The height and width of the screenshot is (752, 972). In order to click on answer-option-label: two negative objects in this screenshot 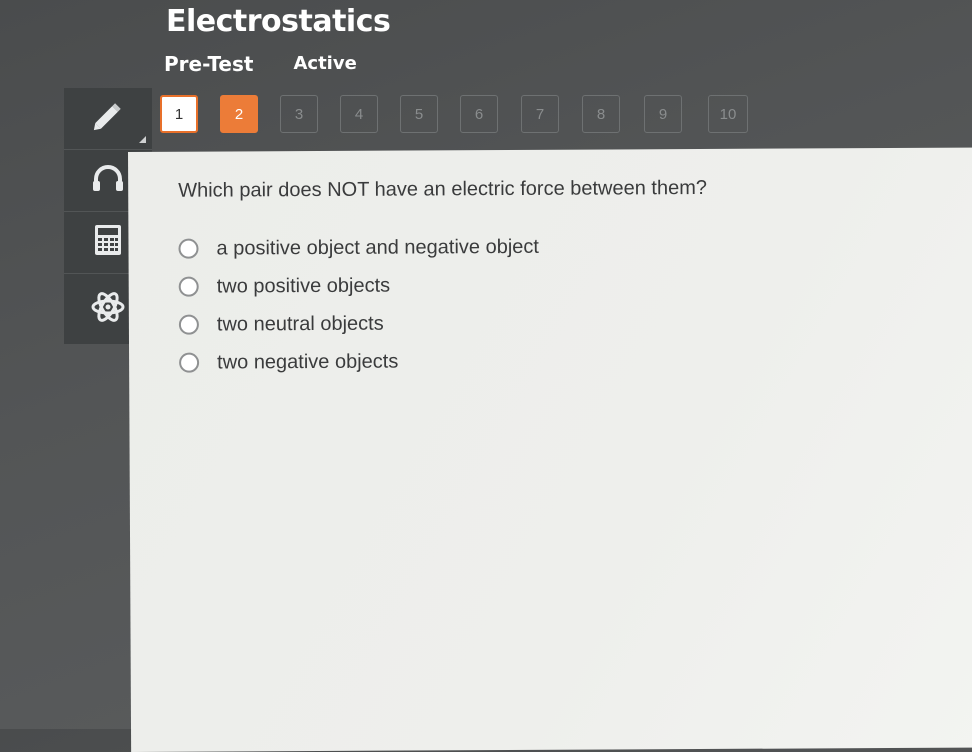, I will do `click(308, 362)`.